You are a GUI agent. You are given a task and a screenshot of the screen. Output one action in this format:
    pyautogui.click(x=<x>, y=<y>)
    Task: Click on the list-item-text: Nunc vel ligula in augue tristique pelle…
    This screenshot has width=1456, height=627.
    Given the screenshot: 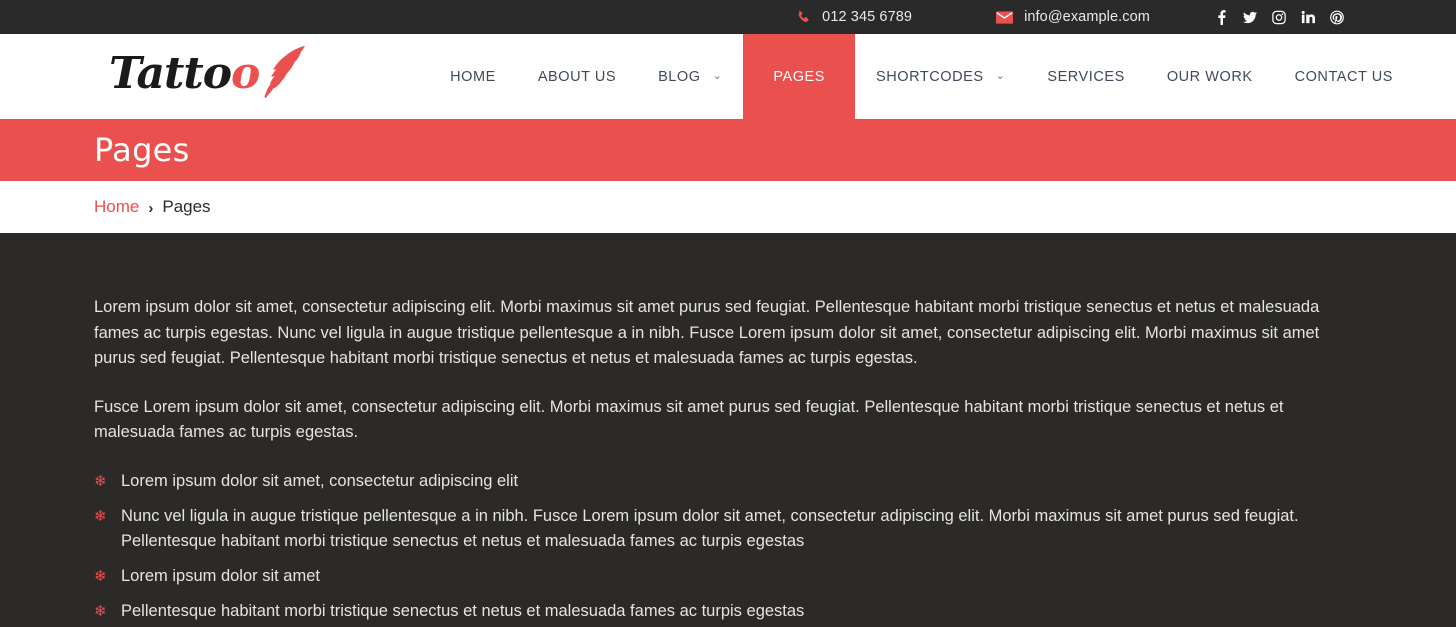 What is the action you would take?
    pyautogui.click(x=710, y=528)
    